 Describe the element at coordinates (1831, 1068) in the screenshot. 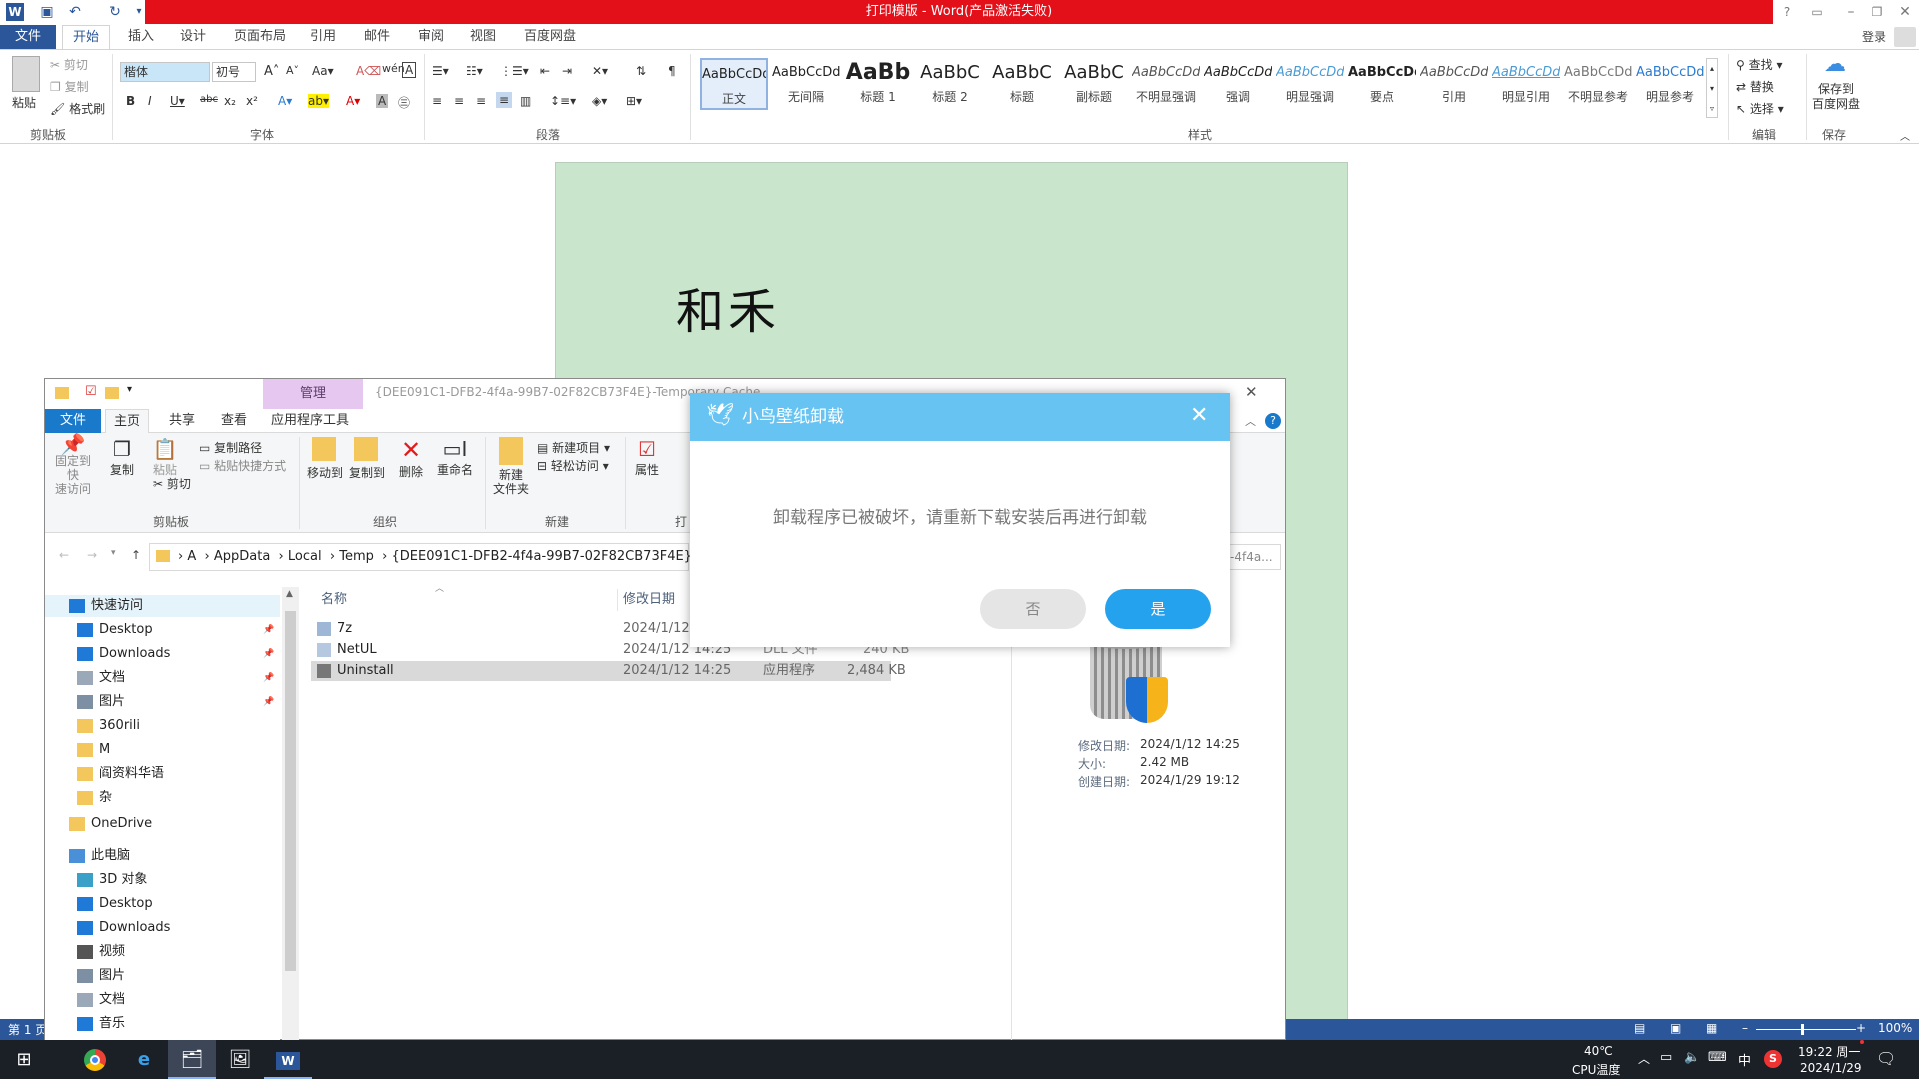

I see `clock-date: 2024/1/29` at that location.